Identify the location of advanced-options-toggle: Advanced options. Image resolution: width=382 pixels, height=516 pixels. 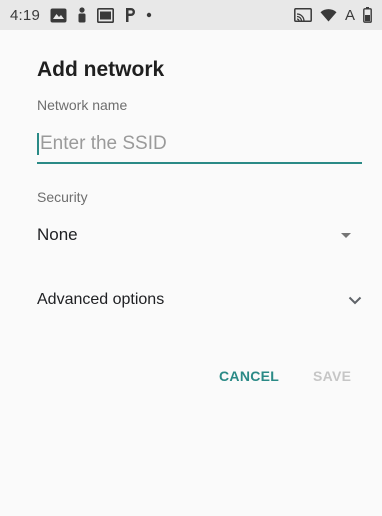
(199, 300).